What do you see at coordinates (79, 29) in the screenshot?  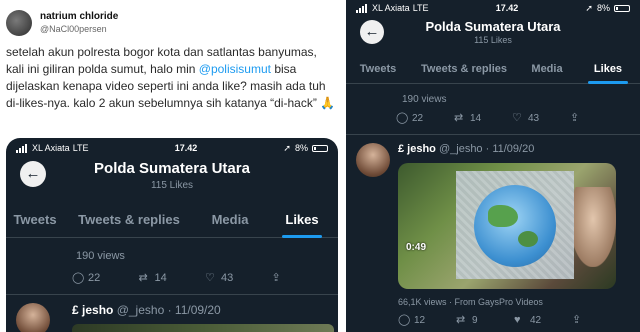 I see `author-handle: @NaCl00persen` at bounding box center [79, 29].